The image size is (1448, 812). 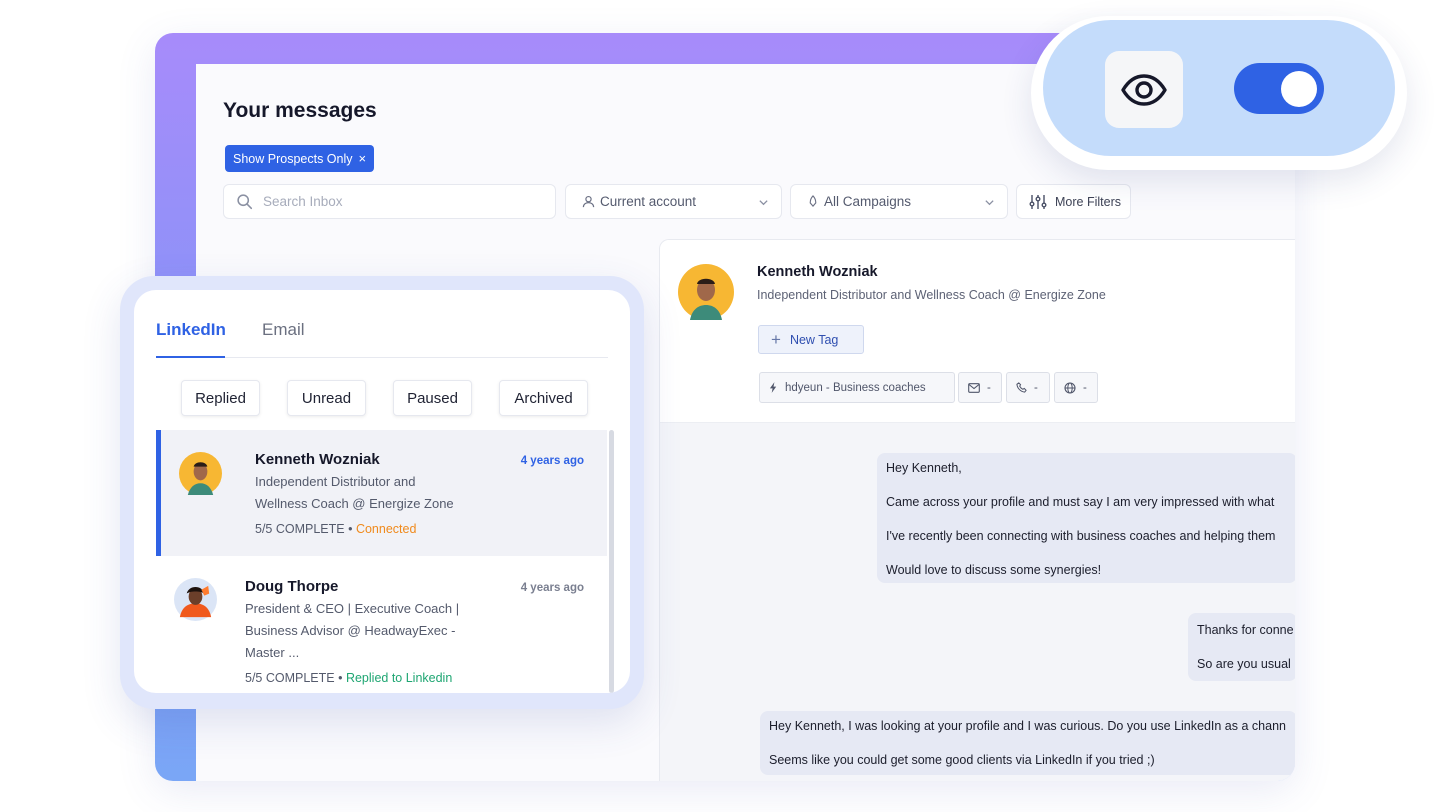 I want to click on new-tag-button: + New Tag, so click(x=811, y=339).